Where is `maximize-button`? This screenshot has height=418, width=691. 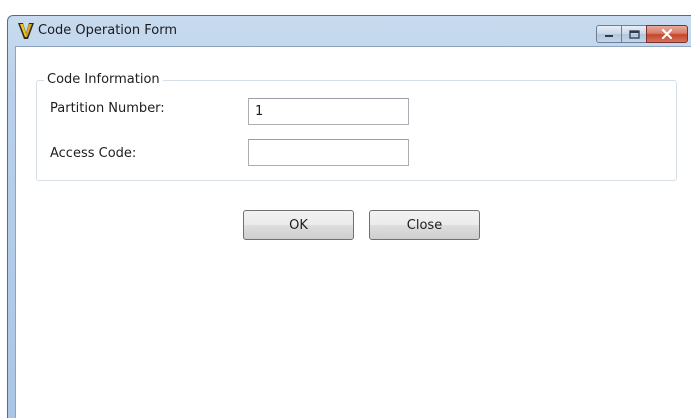
maximize-button is located at coordinates (634, 34).